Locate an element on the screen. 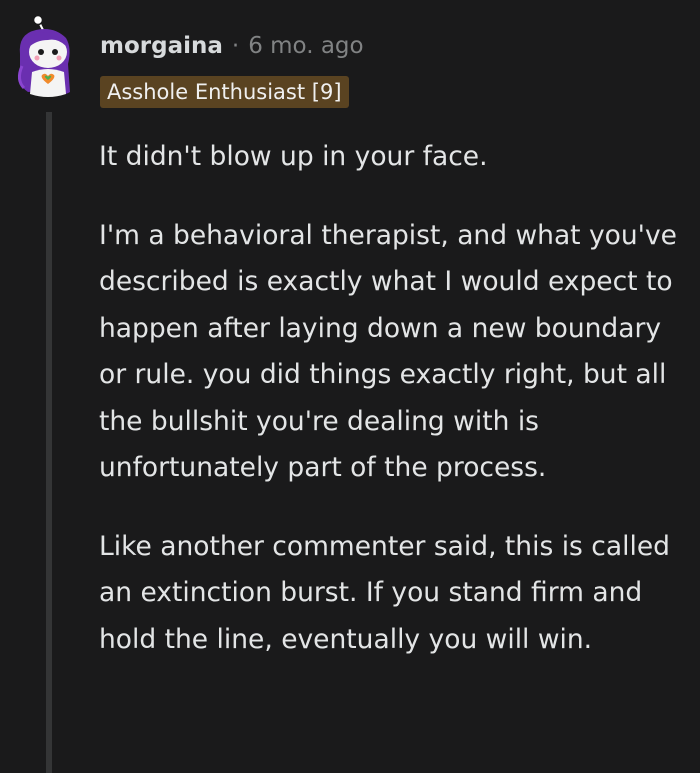 This screenshot has height=773, width=700. snoo-avatar-icon is located at coordinates (43, 55).